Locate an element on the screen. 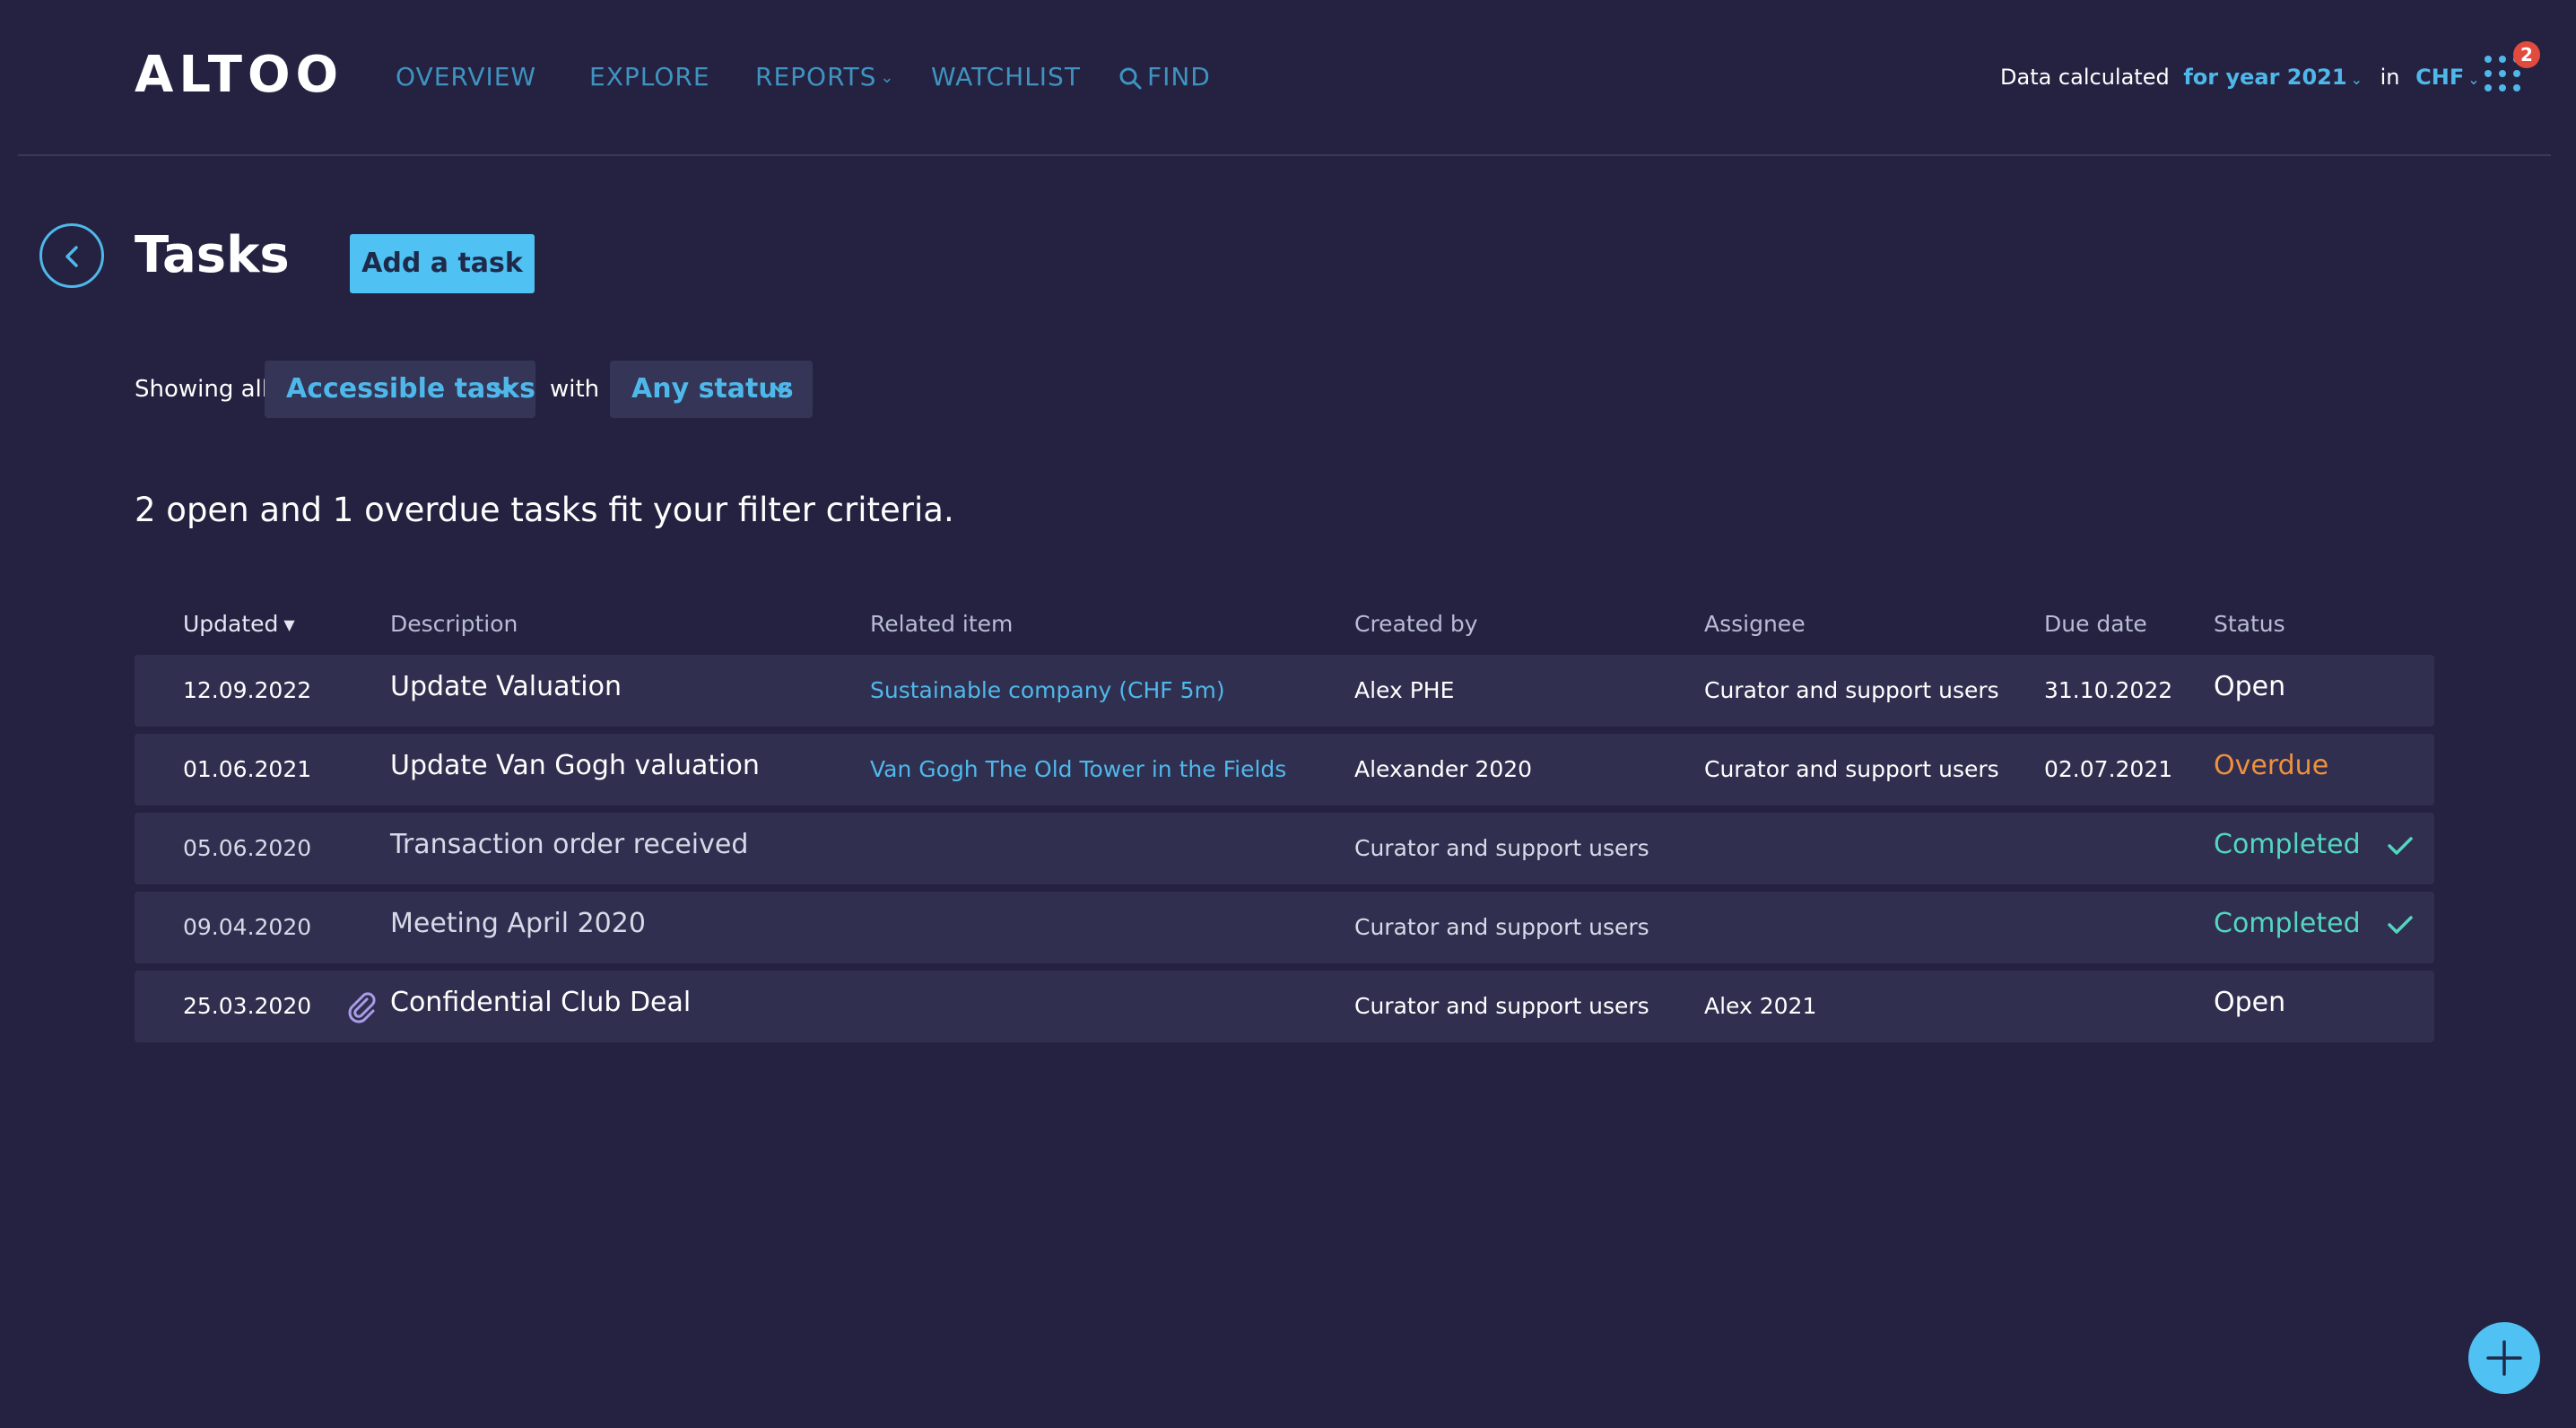 The image size is (2576, 1428). column-updated-label: Updated is located at coordinates (231, 624).